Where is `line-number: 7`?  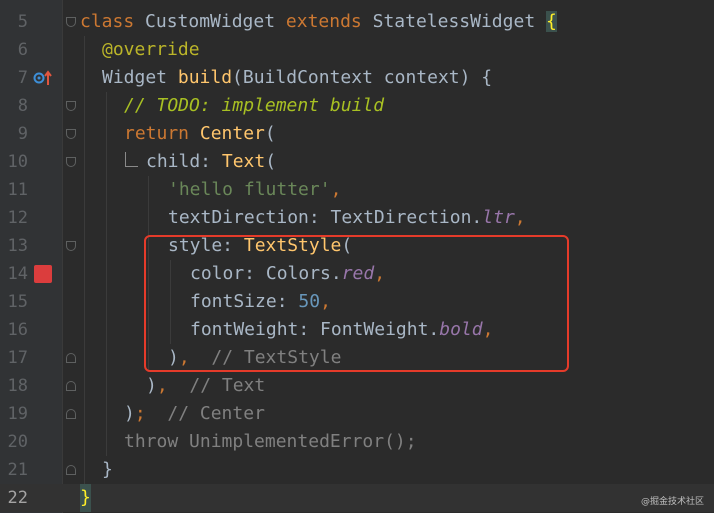 line-number: 7 is located at coordinates (22, 78).